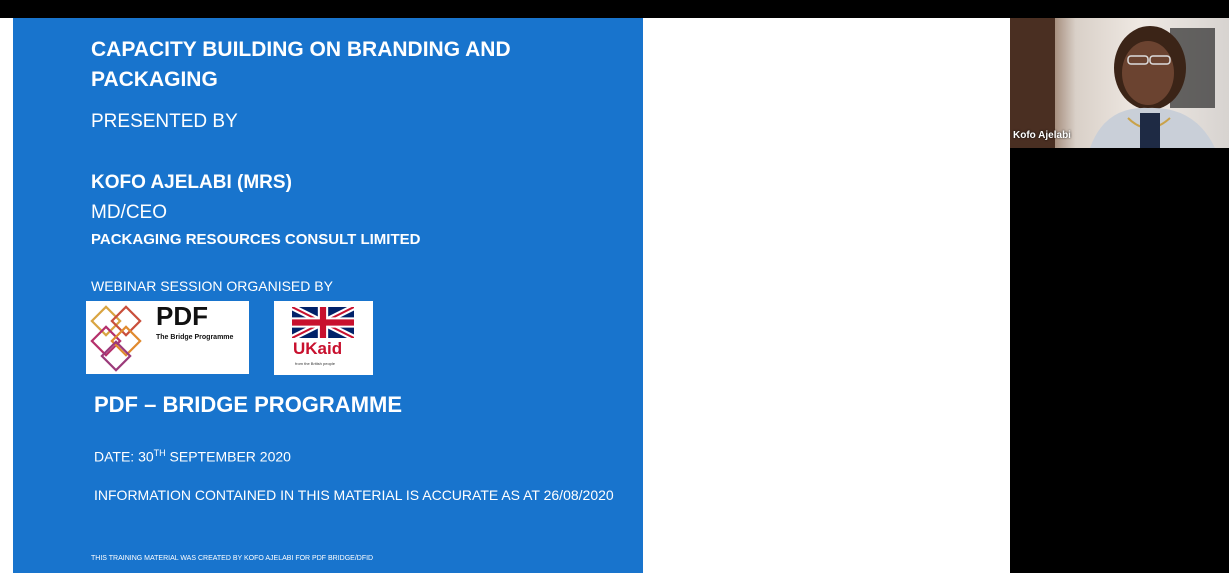 The height and width of the screenshot is (573, 1229). I want to click on pdf-diamonds-icon, so click(116, 338).